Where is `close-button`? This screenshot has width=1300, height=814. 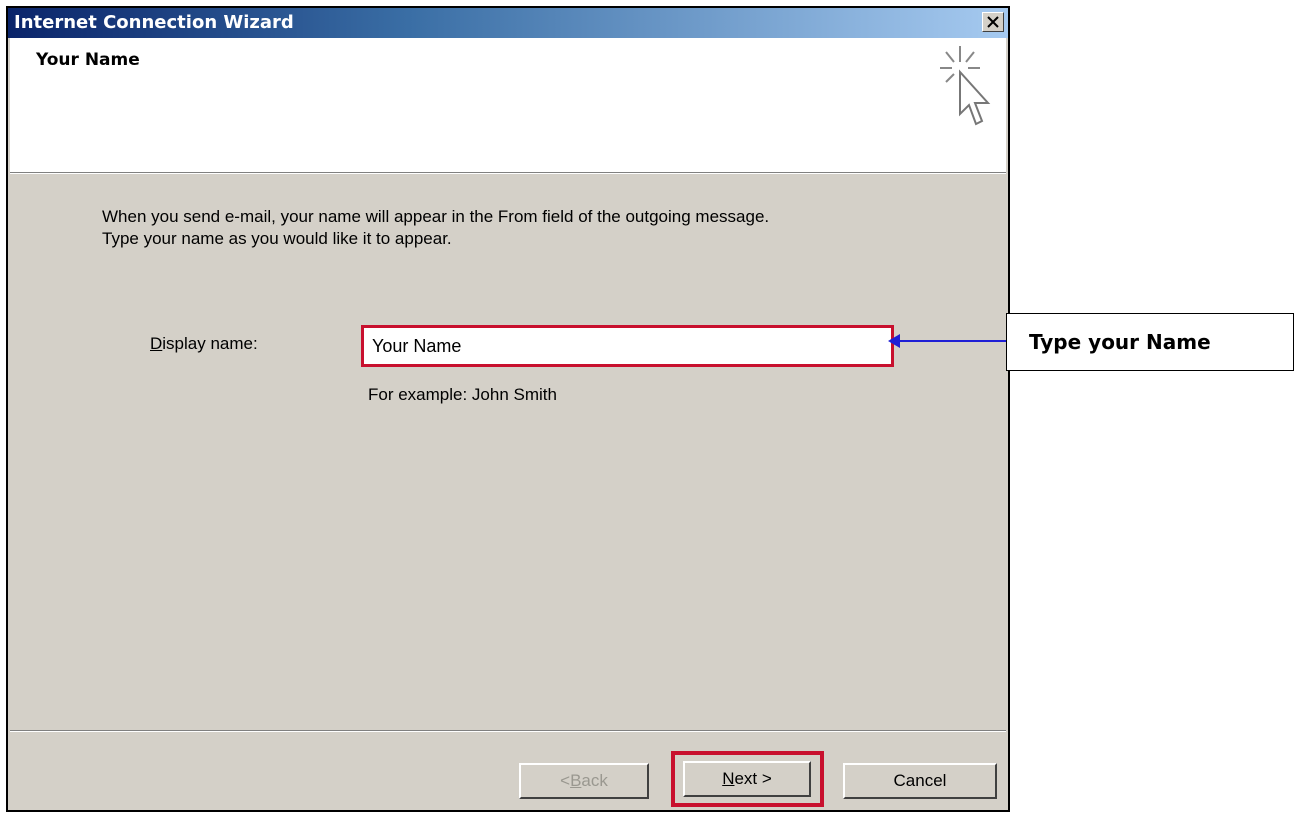
close-button is located at coordinates (993, 22).